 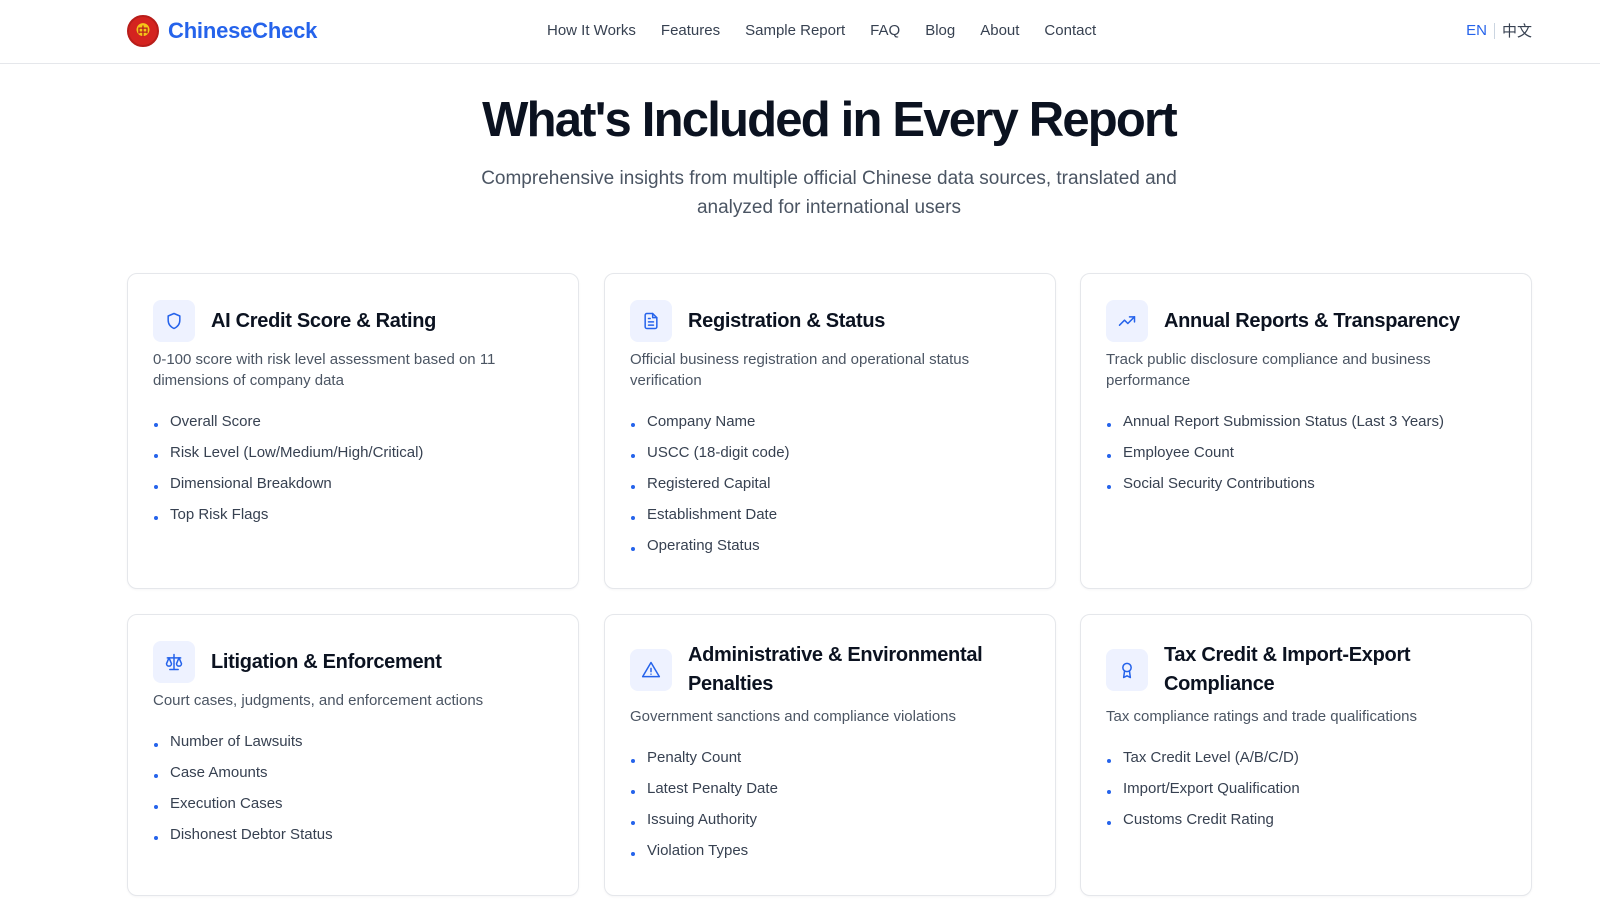 What do you see at coordinates (830, 758) in the screenshot?
I see `list-item: Penalty Count` at bounding box center [830, 758].